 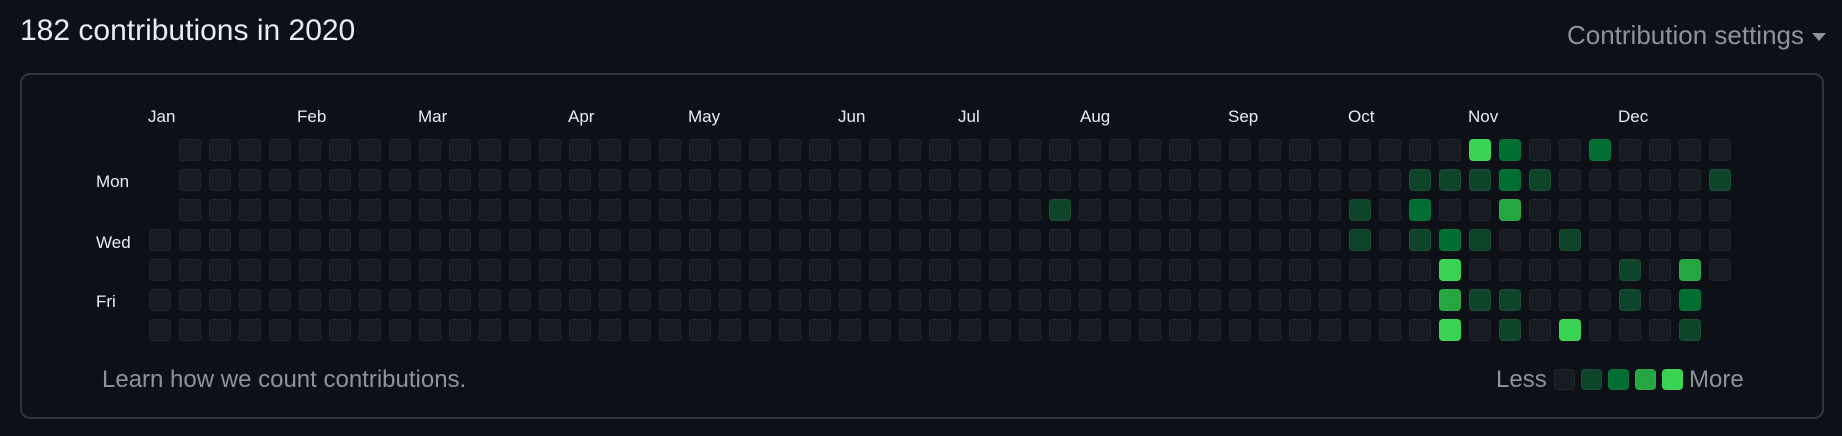 What do you see at coordinates (284, 380) in the screenshot?
I see `learn-how-we-count-link: Learn how we count contributions.` at bounding box center [284, 380].